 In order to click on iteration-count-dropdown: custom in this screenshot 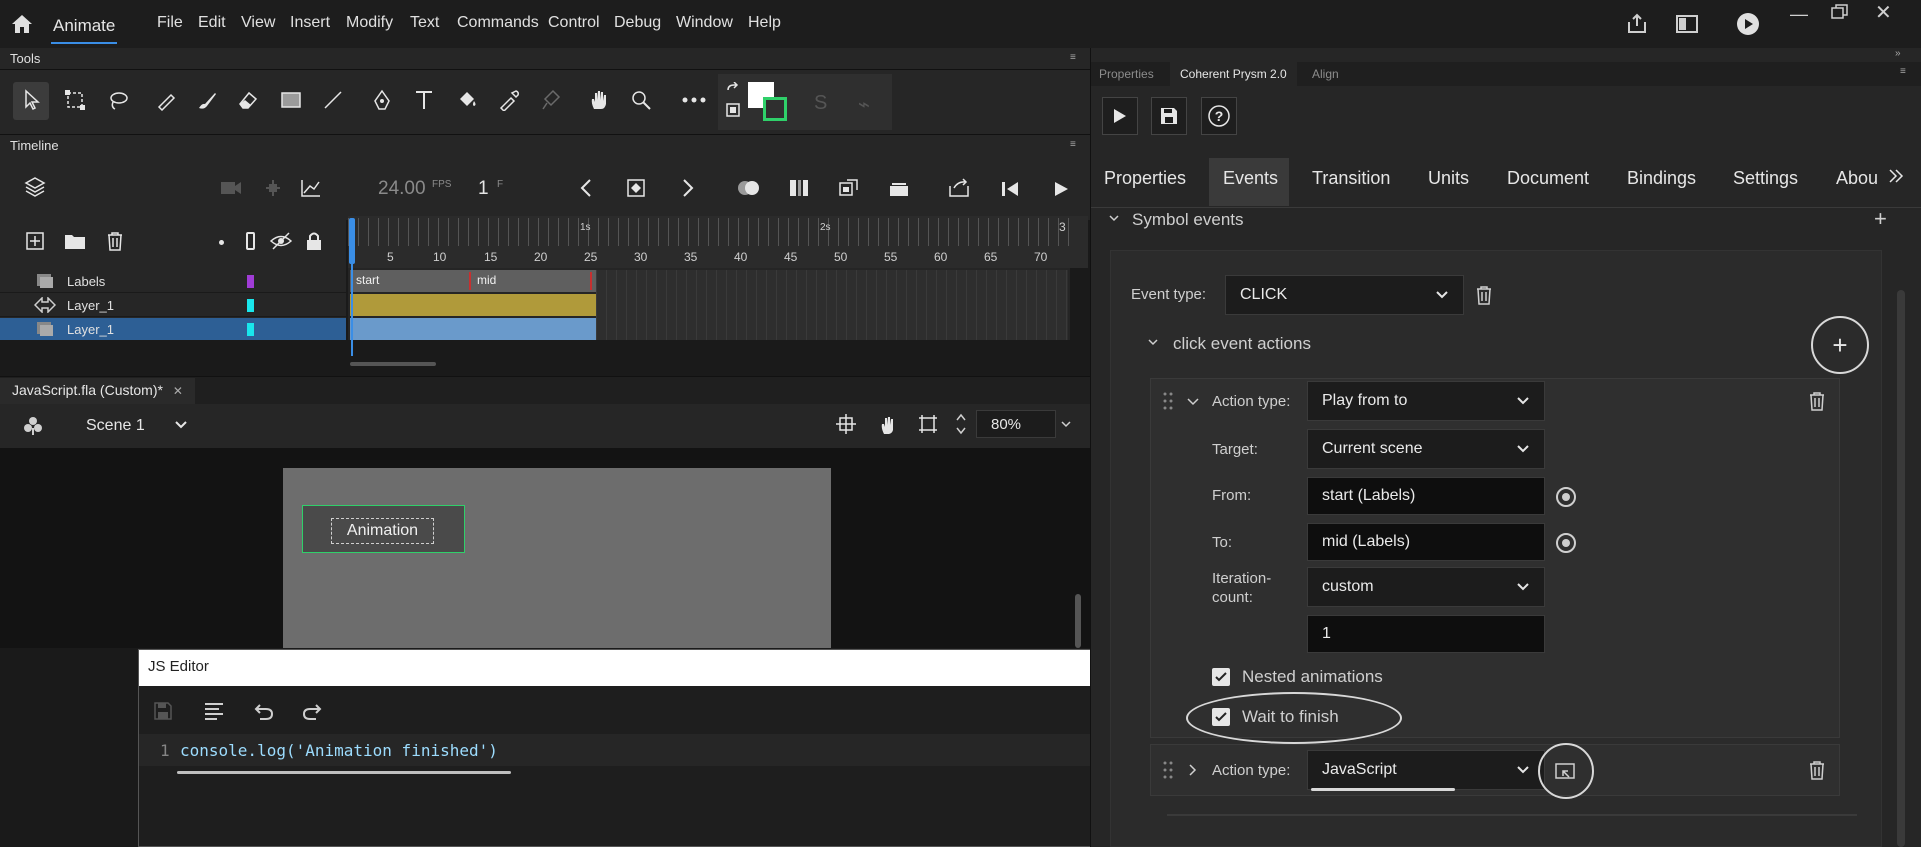, I will do `click(1426, 587)`.